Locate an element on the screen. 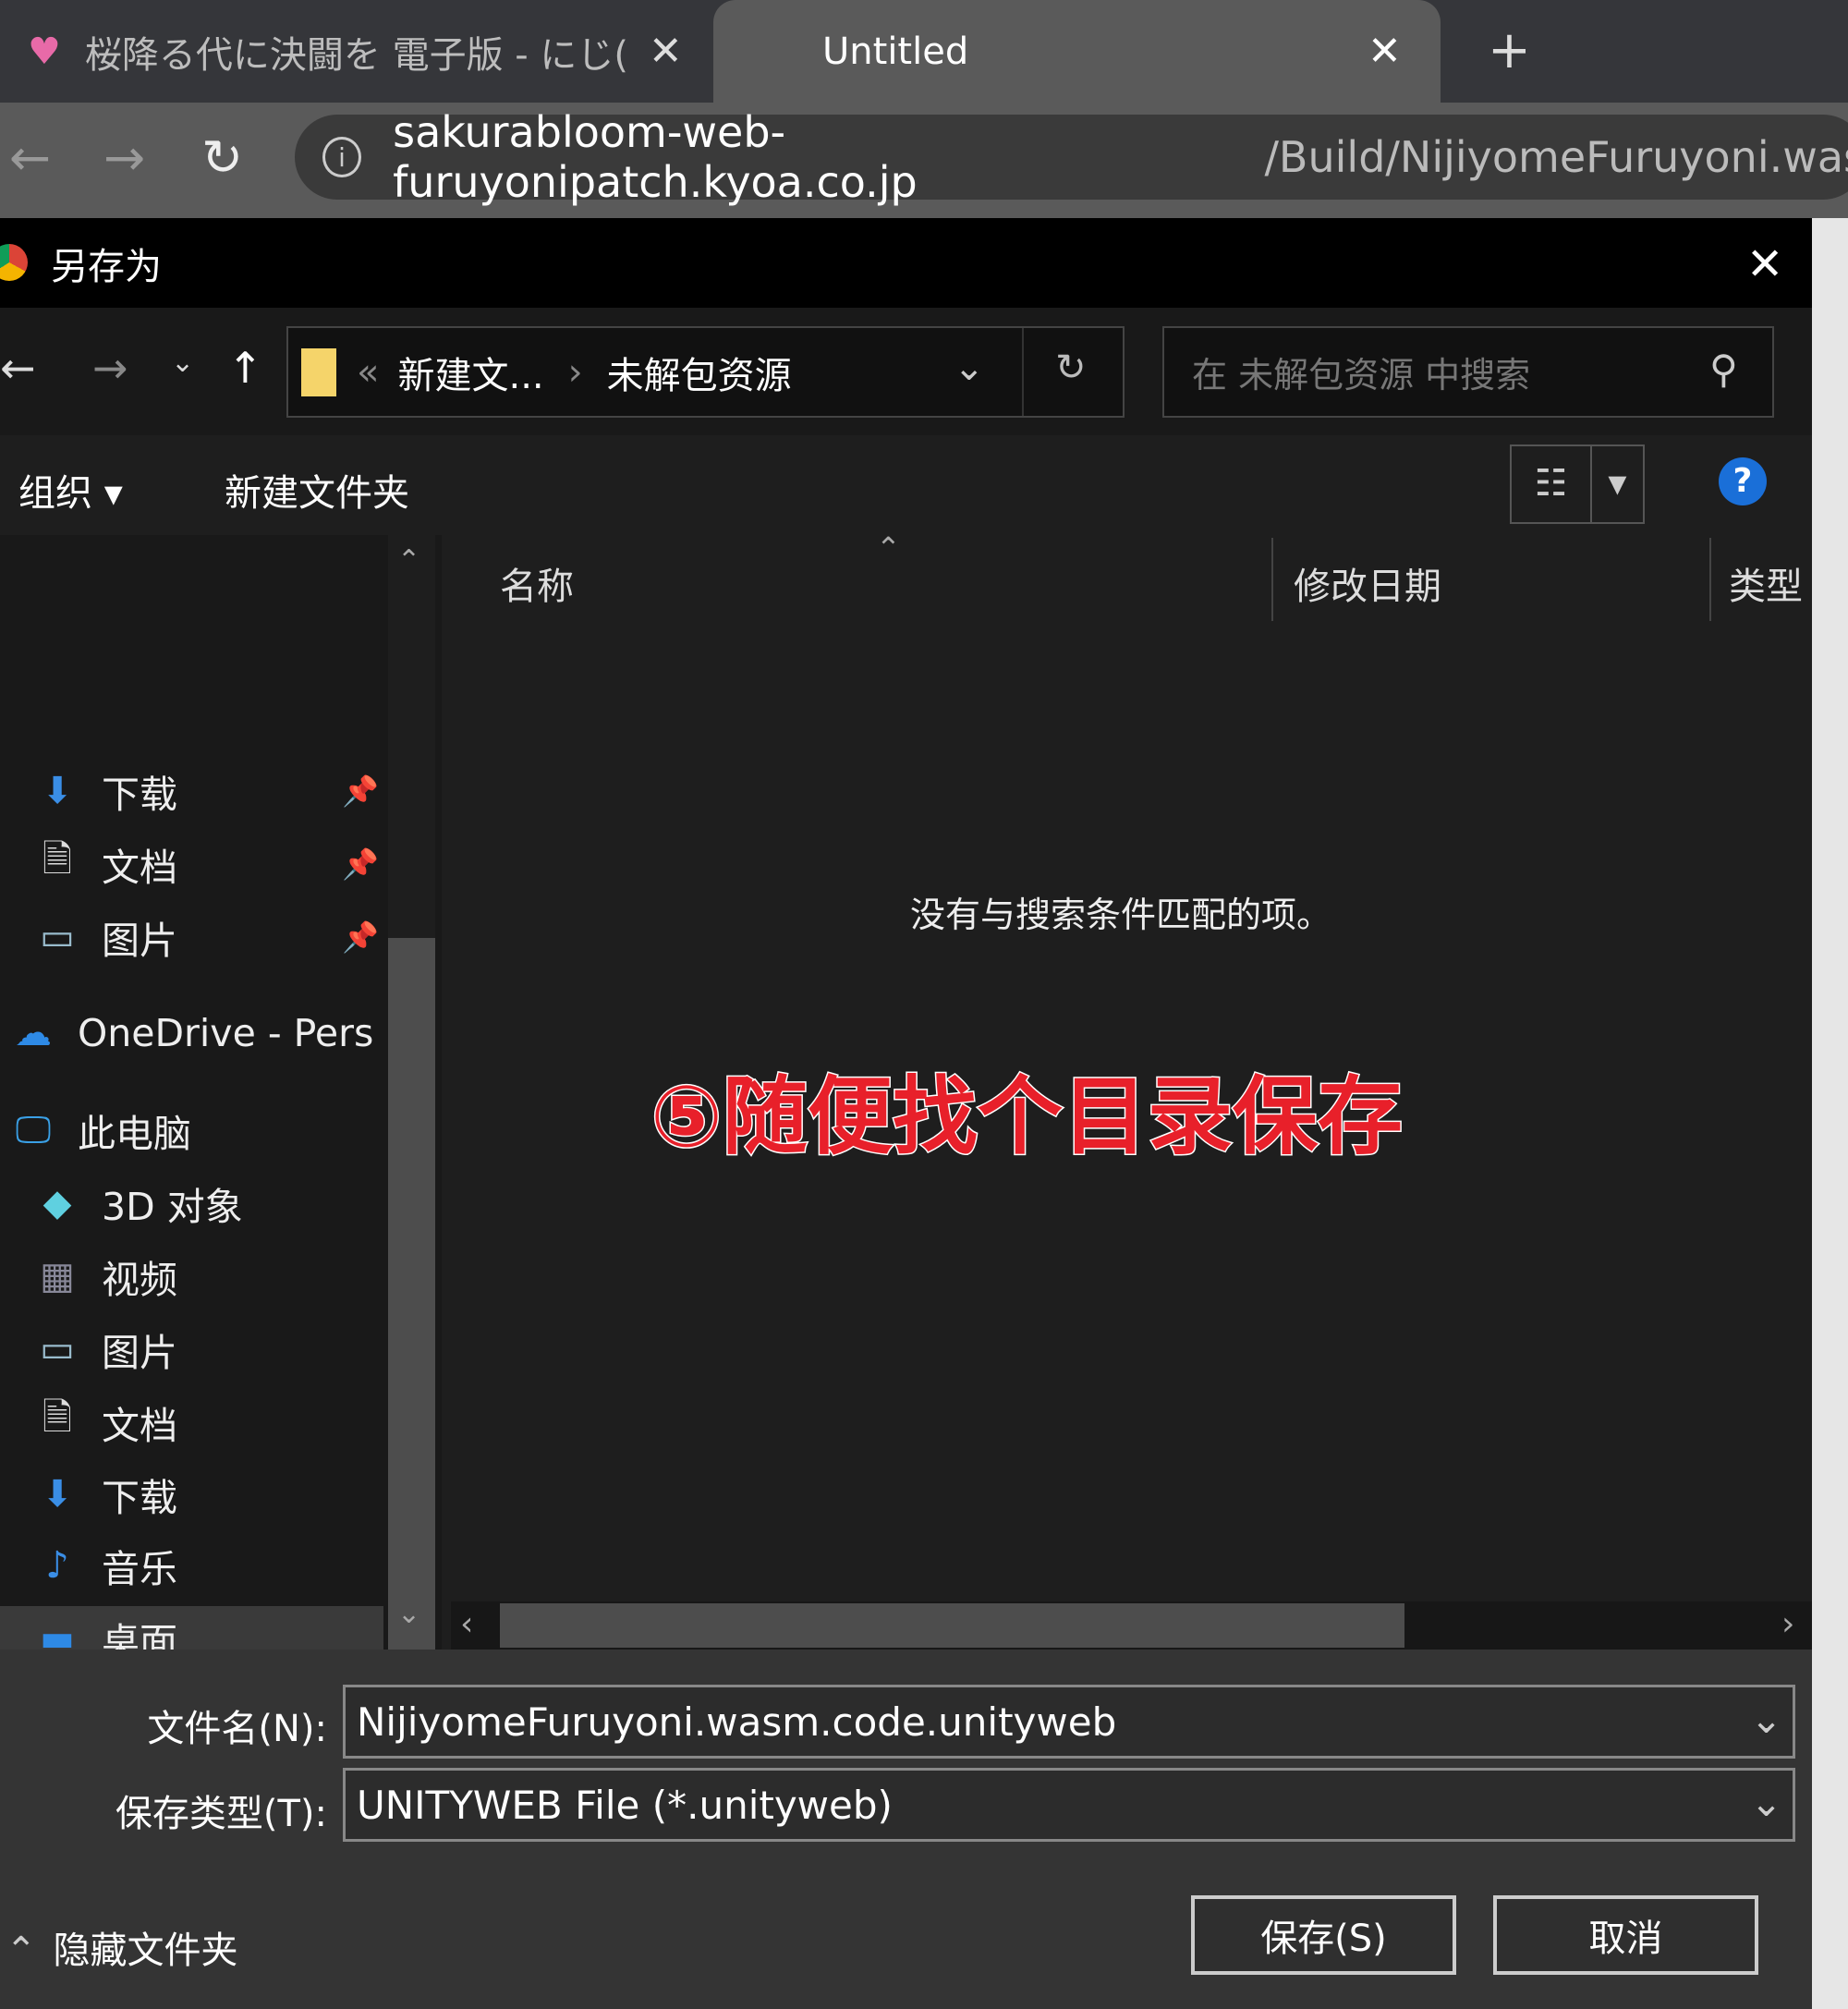 Image resolution: width=1848 pixels, height=2009 pixels. sidebar-item: 🖵 此电脑 is located at coordinates (191, 1130).